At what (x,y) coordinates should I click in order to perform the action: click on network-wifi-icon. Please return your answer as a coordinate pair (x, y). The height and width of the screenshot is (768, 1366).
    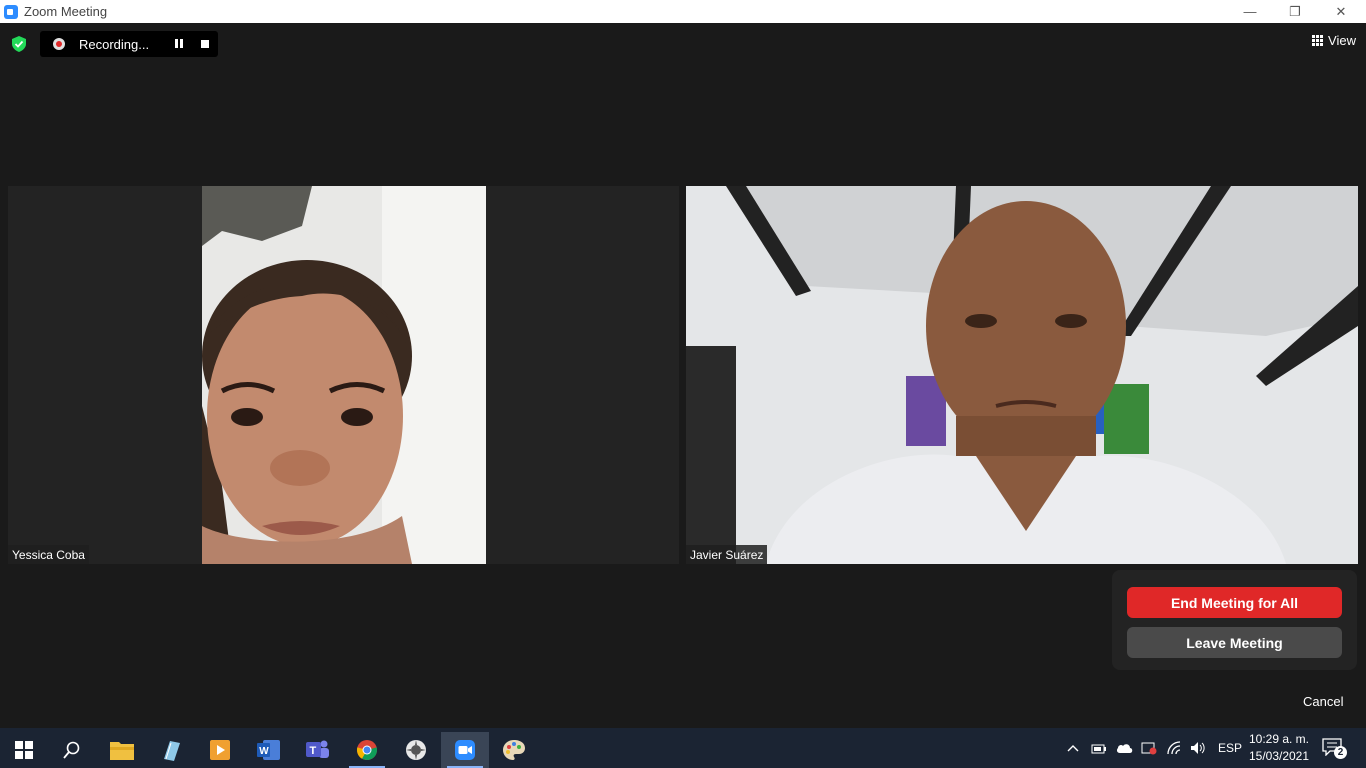
    Looking at the image, I should click on (1174, 748).